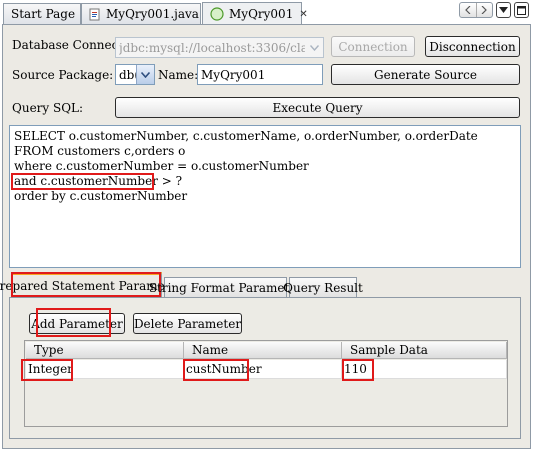  Describe the element at coordinates (187, 323) in the screenshot. I see `delete-parameter-button: Delete Parameter` at that location.